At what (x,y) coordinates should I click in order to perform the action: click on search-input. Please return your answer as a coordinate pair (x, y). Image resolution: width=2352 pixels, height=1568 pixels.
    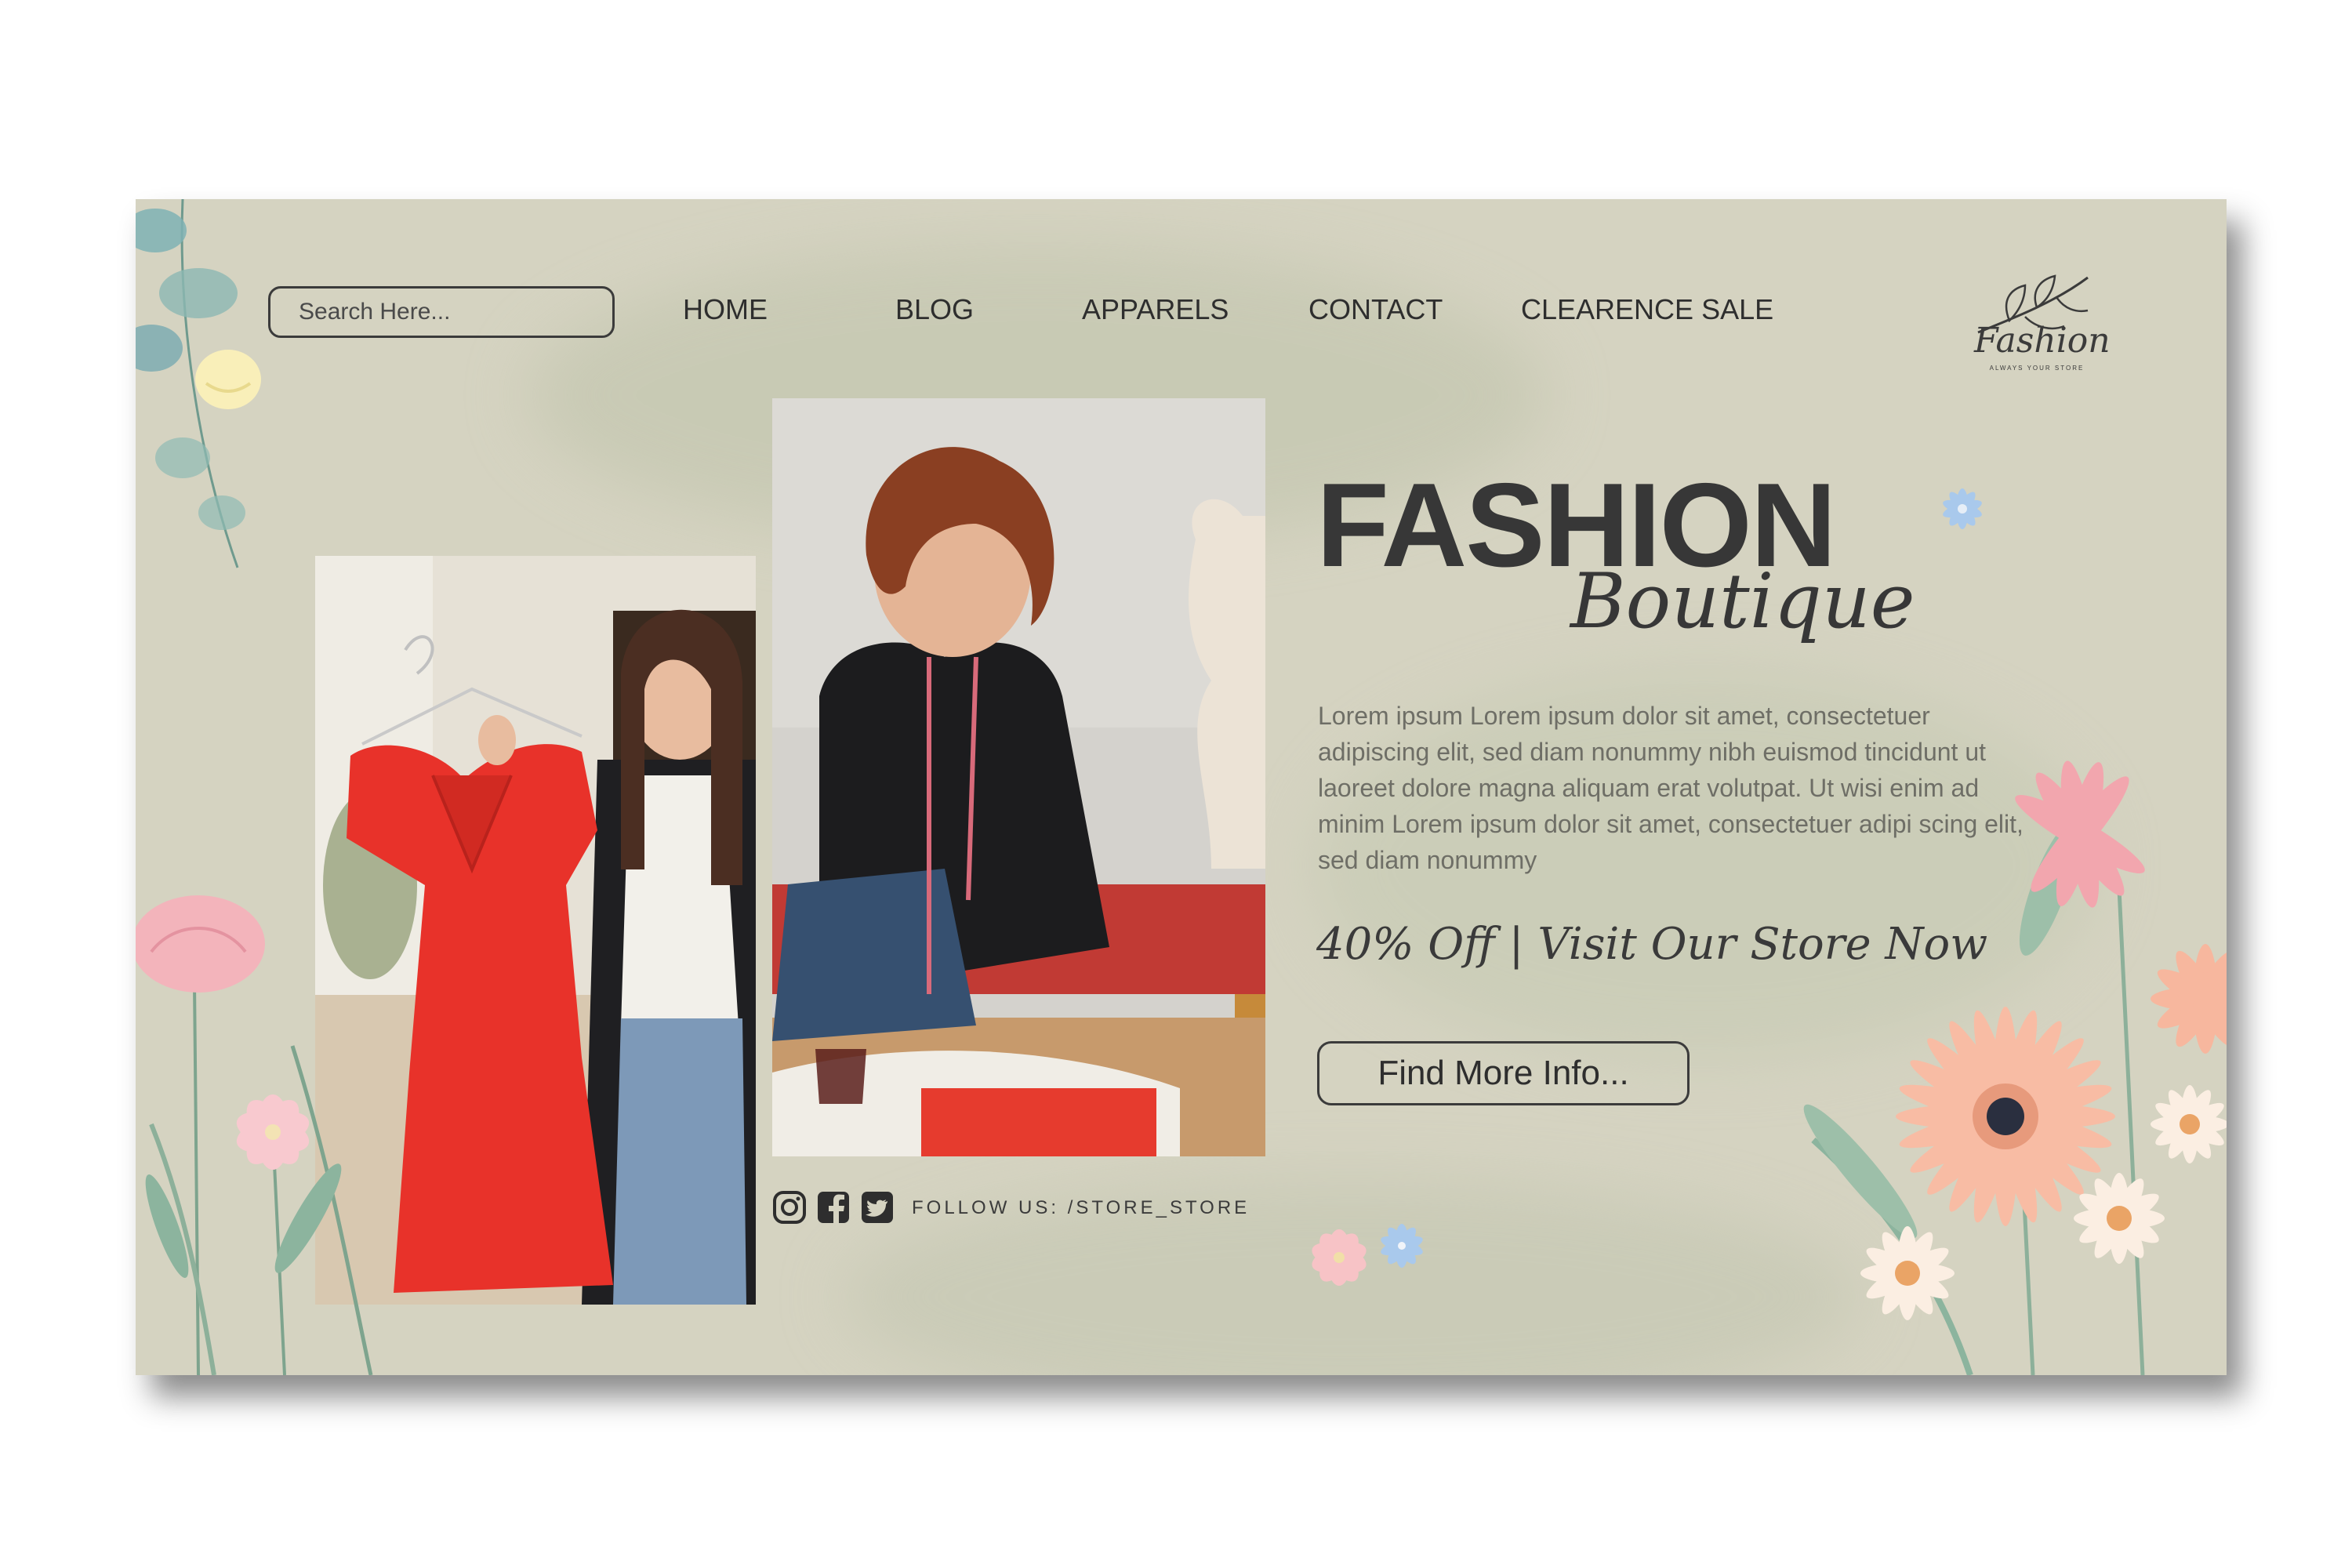
    Looking at the image, I should click on (448, 312).